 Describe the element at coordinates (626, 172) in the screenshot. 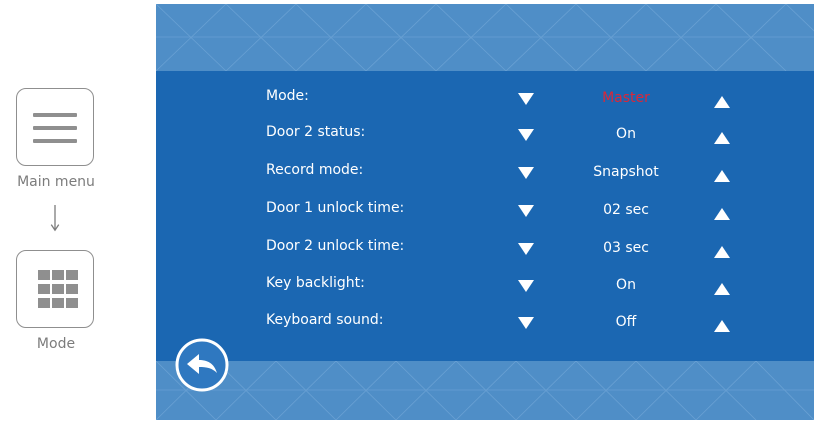

I see `setting-value: Snapshot` at that location.